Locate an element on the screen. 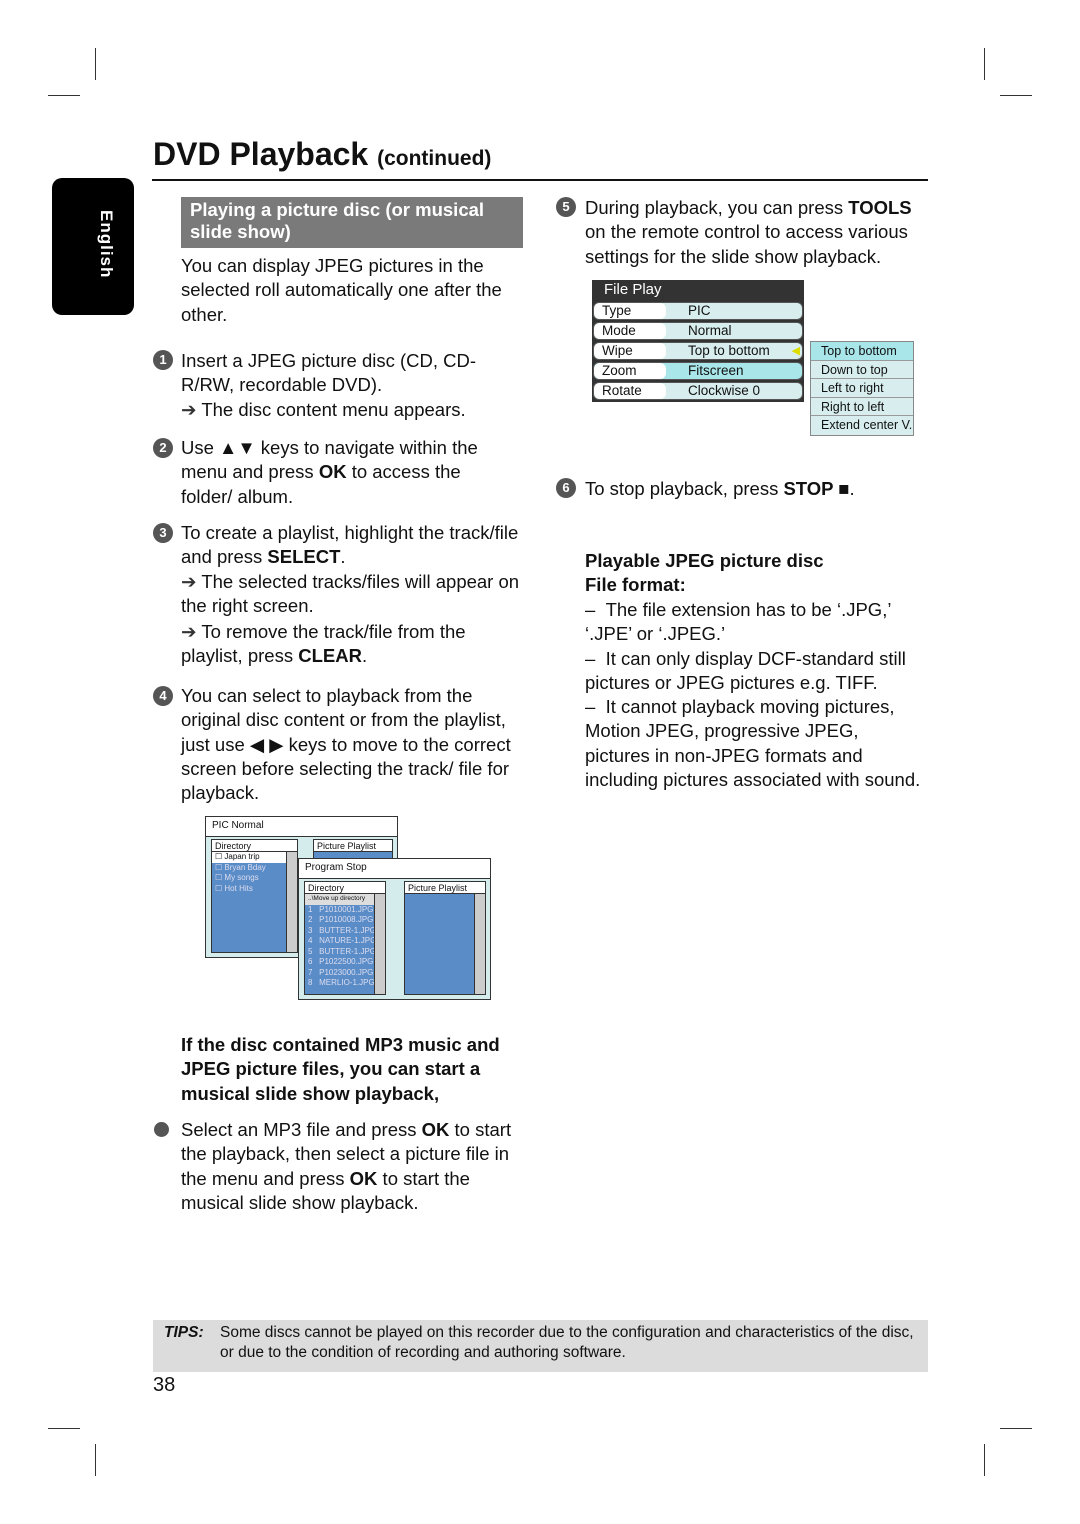 Image resolution: width=1080 pixels, height=1524 pixels. option: Left to right is located at coordinates (862, 388).